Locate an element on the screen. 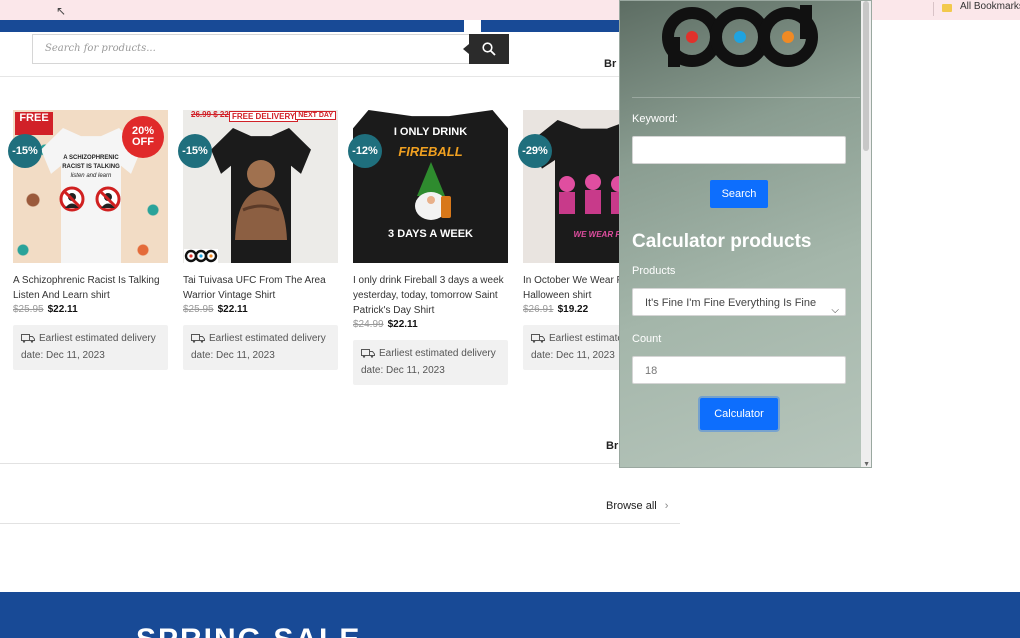 Image resolution: width=1020 pixels, height=638 pixels. folder-icon is located at coordinates (947, 8).